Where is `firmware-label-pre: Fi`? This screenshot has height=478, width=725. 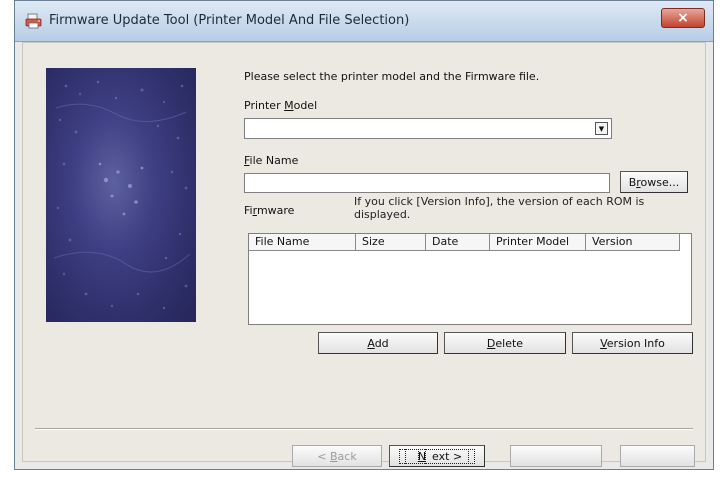 firmware-label-pre: Fi is located at coordinates (248, 210).